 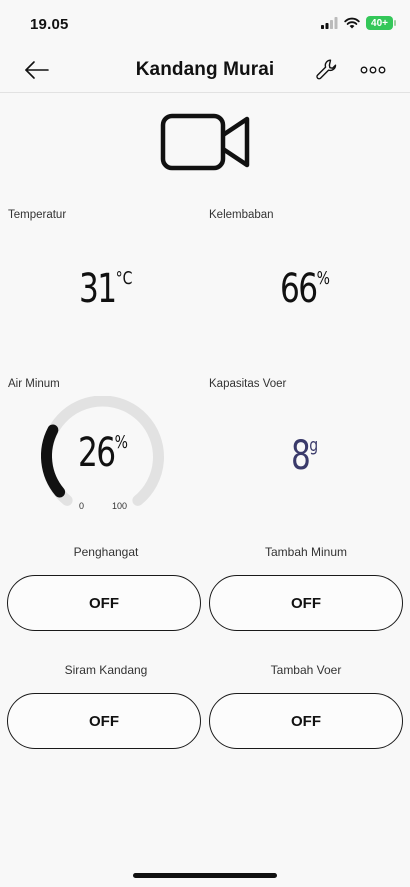 I want to click on temperature-label: Temperatur, so click(x=37, y=215).